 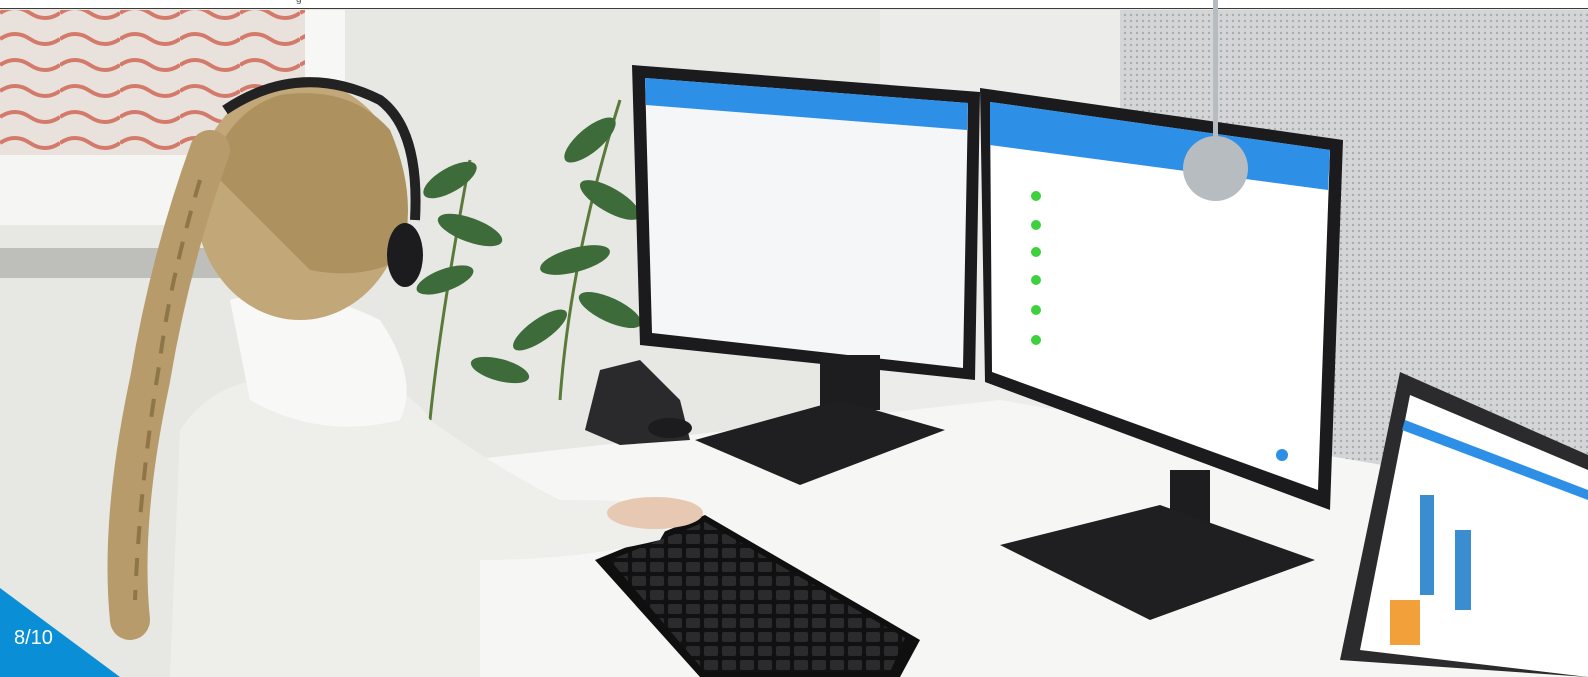 I want to click on hotspot-marker-line, so click(x=1215, y=73).